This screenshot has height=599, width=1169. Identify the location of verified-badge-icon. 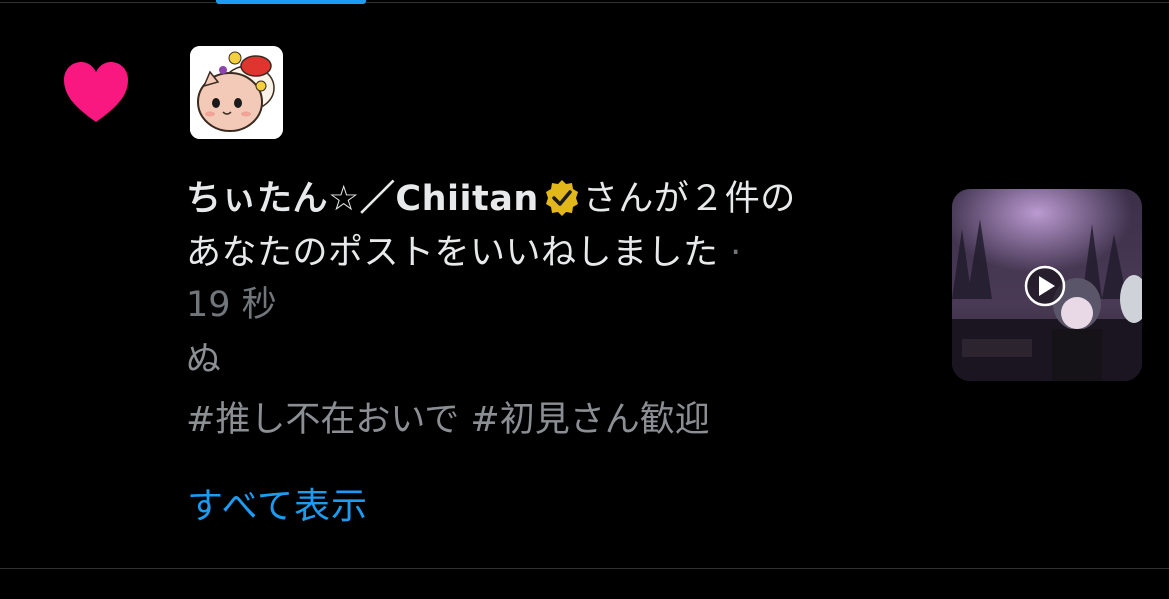
(561, 198).